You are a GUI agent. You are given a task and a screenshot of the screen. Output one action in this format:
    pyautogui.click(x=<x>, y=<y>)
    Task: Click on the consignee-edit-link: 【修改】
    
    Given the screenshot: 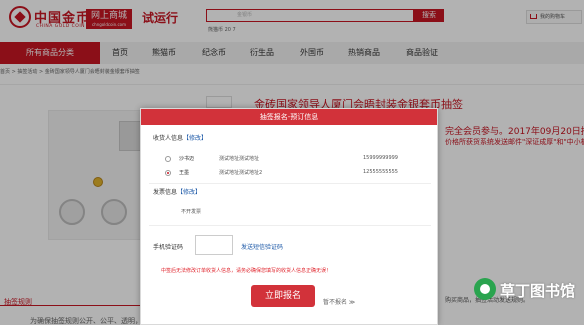 What is the action you would take?
    pyautogui.click(x=195, y=138)
    